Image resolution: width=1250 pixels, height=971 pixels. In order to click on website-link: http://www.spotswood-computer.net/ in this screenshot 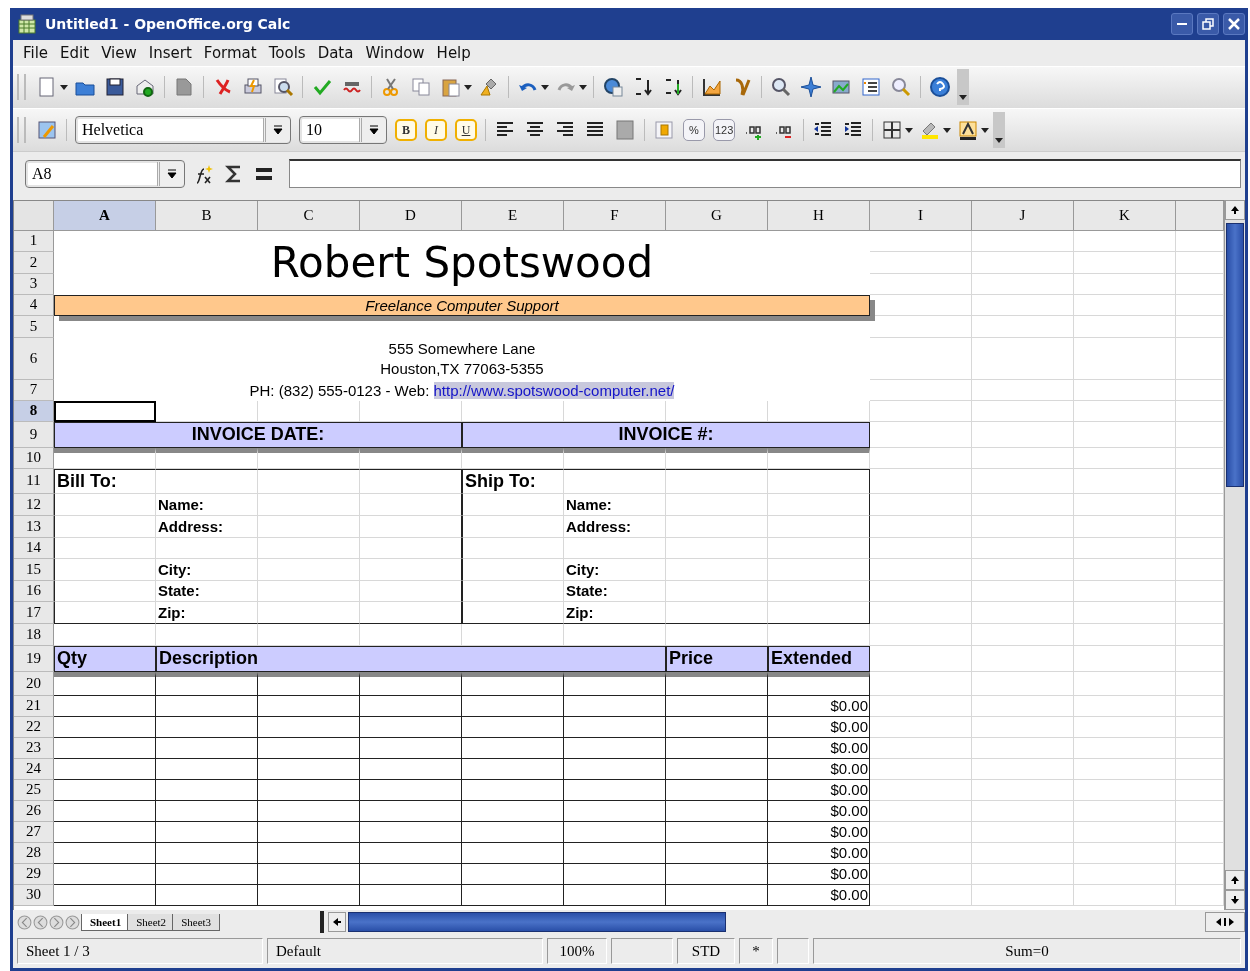, I will do `click(554, 390)`.